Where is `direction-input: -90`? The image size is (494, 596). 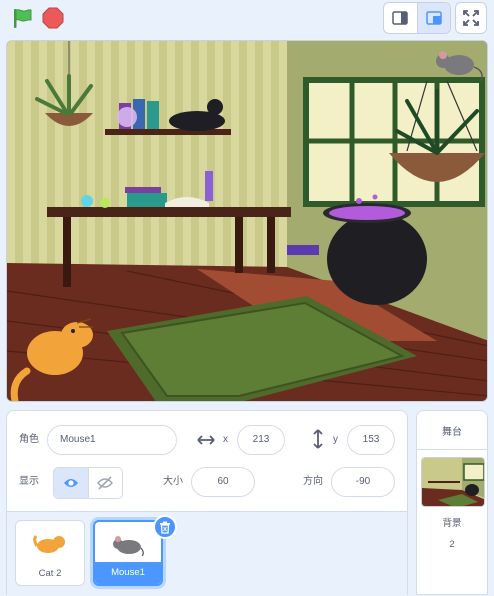
direction-input: -90 is located at coordinates (363, 482).